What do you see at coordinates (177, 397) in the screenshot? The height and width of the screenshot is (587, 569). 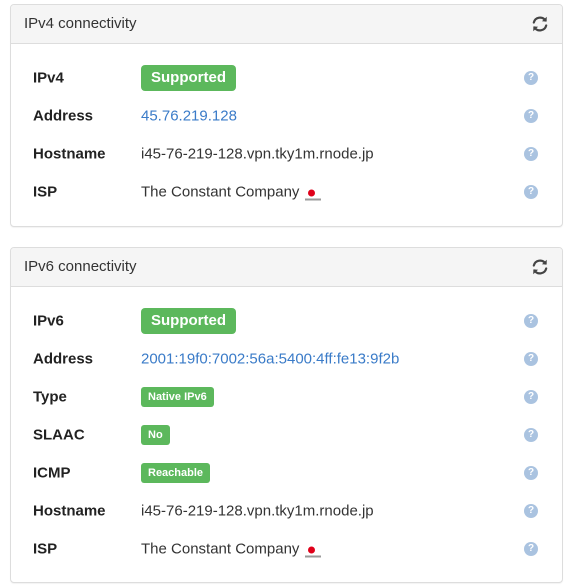 I see `type-badge: Native IPv6` at bounding box center [177, 397].